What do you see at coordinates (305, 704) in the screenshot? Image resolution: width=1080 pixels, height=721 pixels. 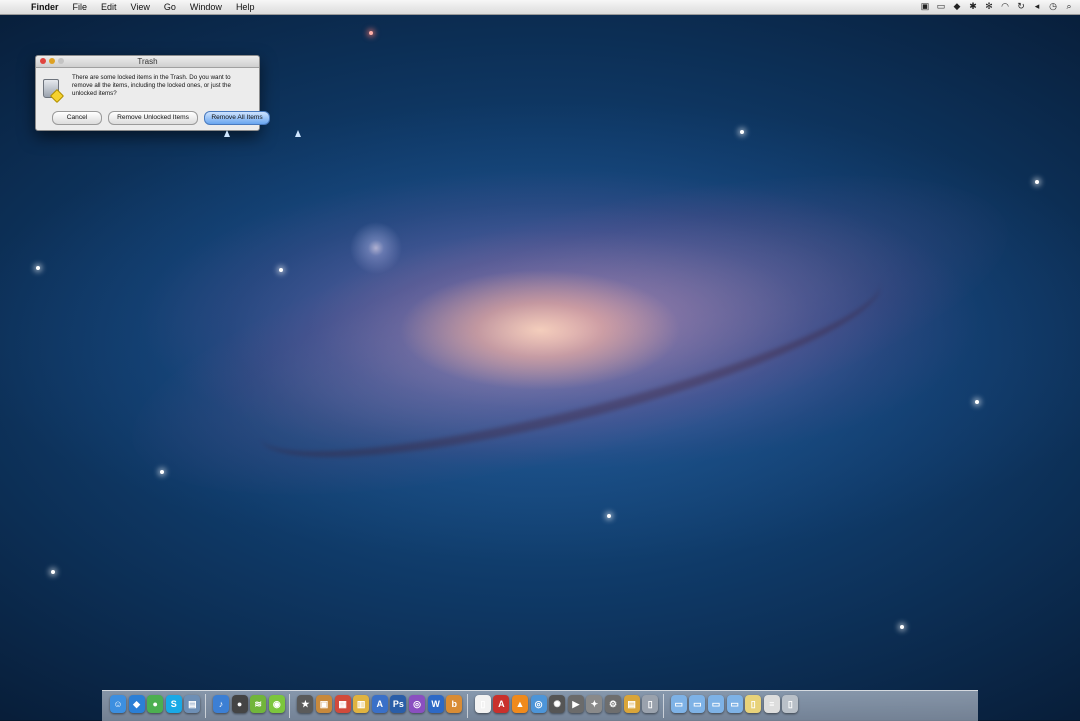 I see `imovie-icon: ★` at bounding box center [305, 704].